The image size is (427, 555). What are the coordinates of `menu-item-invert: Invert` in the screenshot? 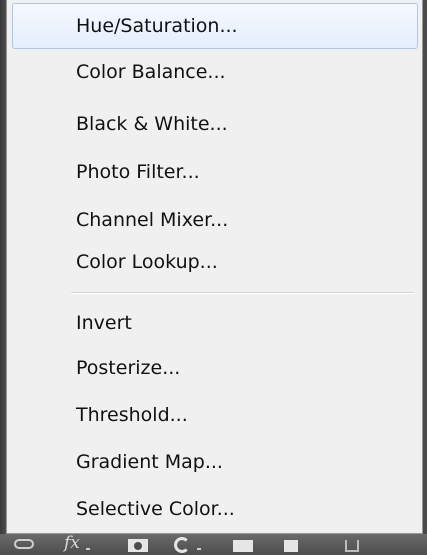 It's located at (215, 323).